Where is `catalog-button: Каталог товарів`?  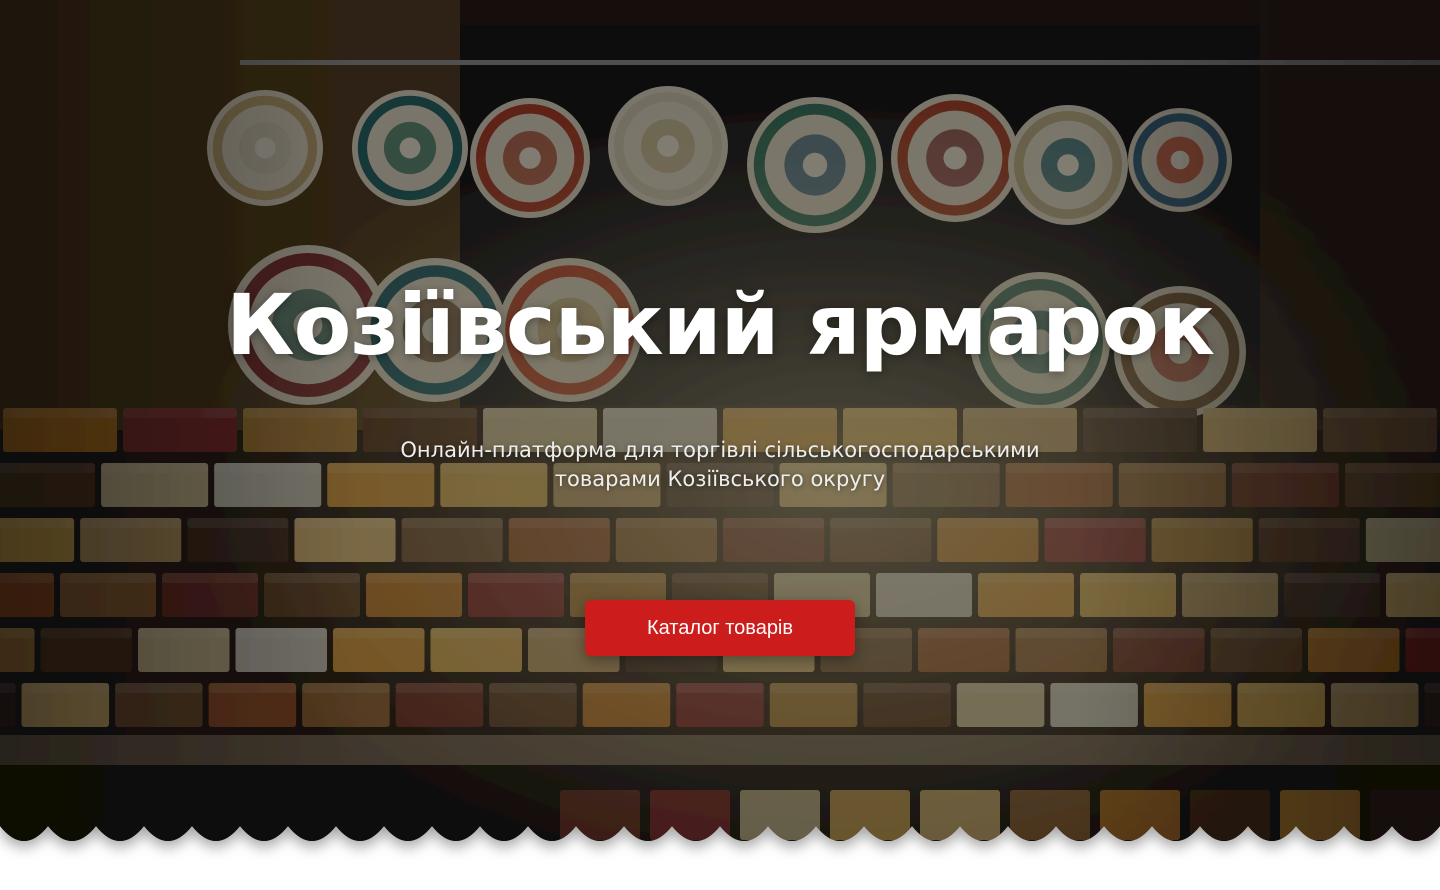 catalog-button: Каталог товарів is located at coordinates (720, 628).